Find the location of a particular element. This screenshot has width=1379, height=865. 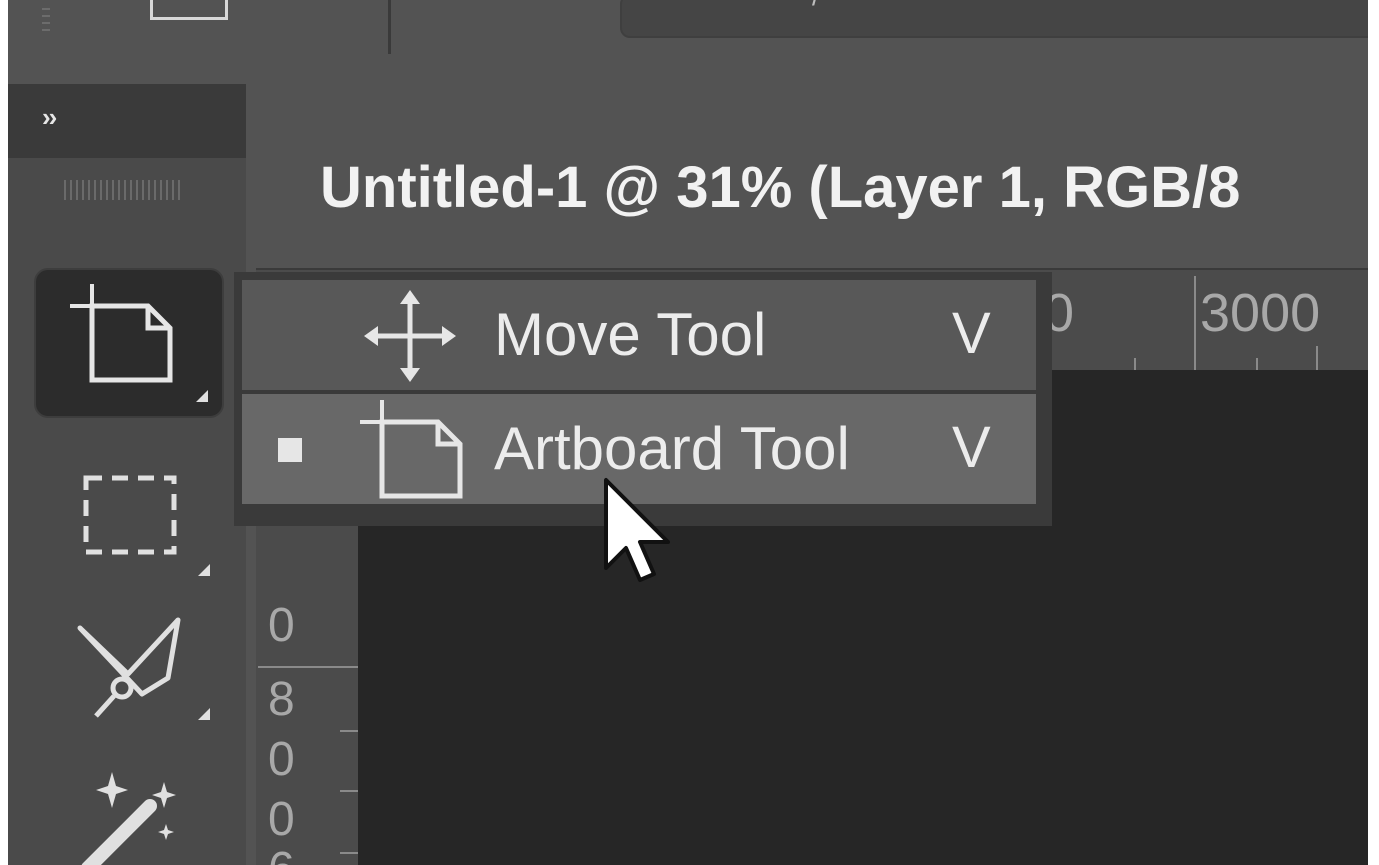

options-bar: / is located at coordinates (688, 41).